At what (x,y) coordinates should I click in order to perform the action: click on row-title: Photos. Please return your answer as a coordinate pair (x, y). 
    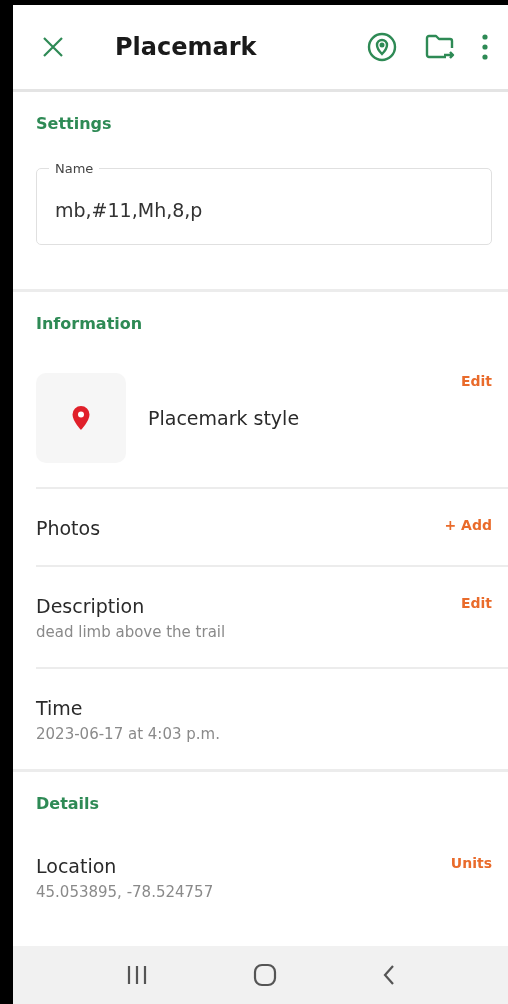
    Looking at the image, I should click on (68, 528).